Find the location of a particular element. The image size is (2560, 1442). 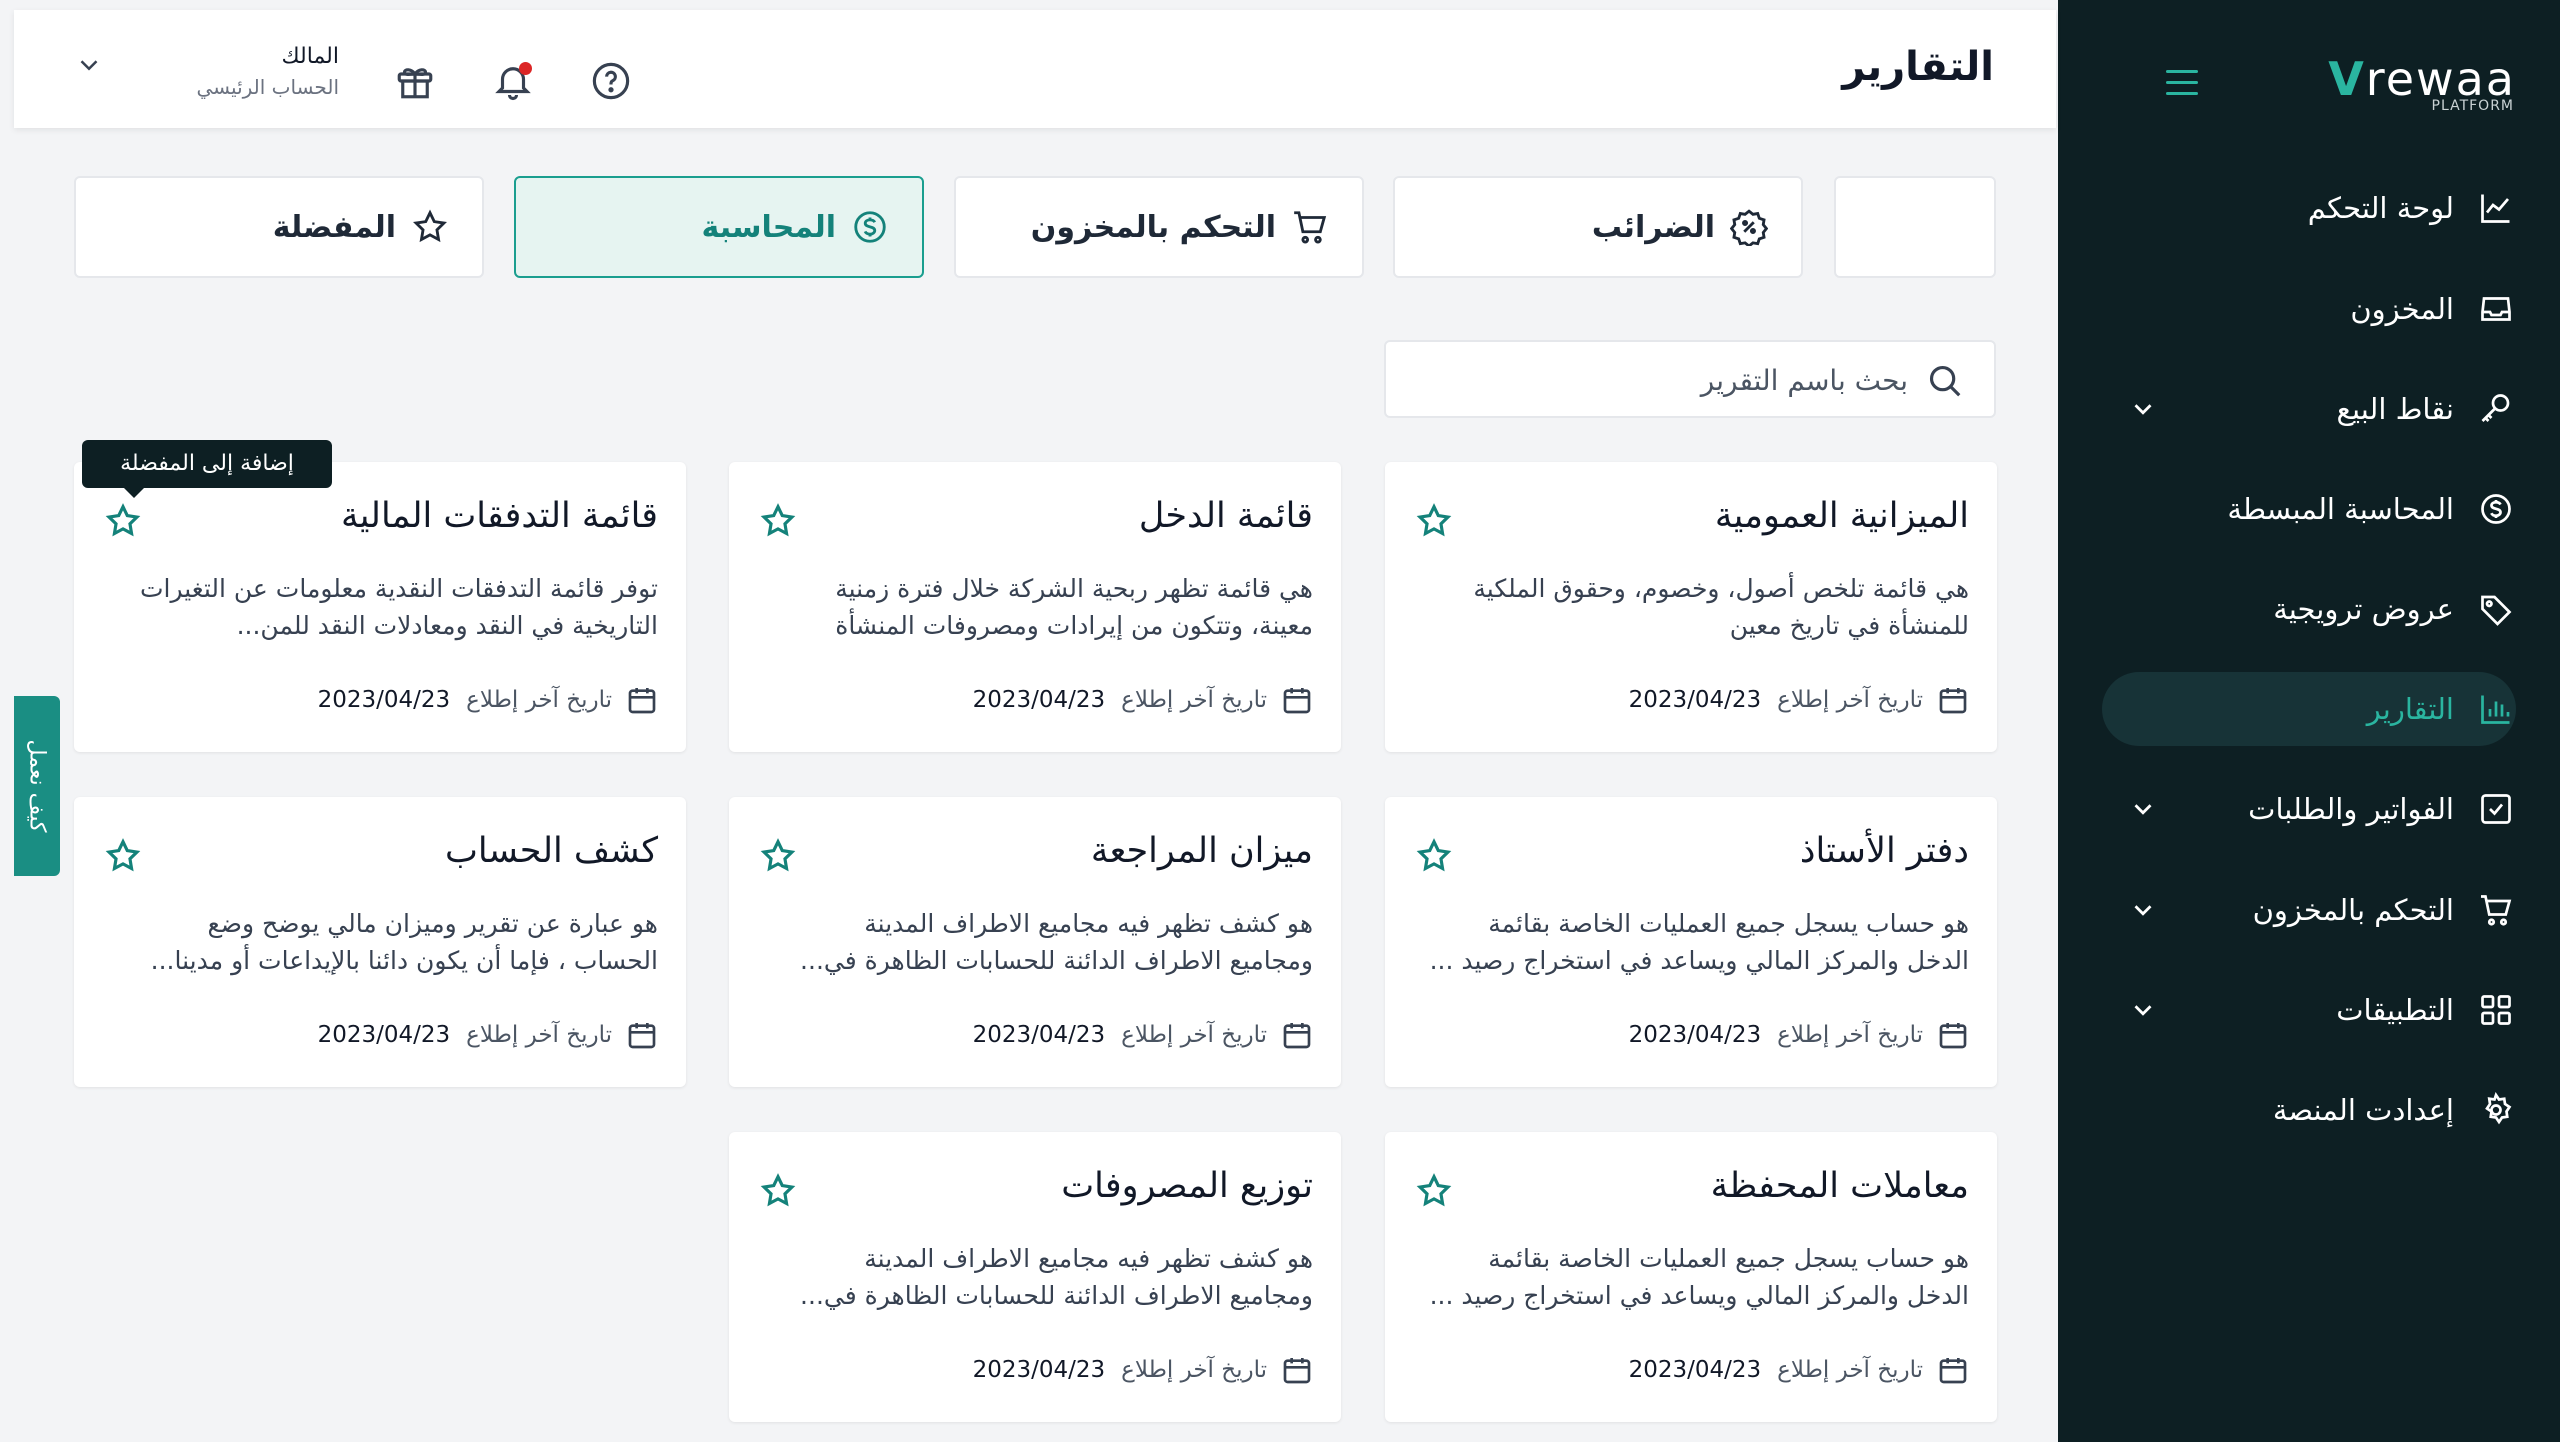

sidebar-item-stock-control: التحكم بالمخزون is located at coordinates (2309, 910).